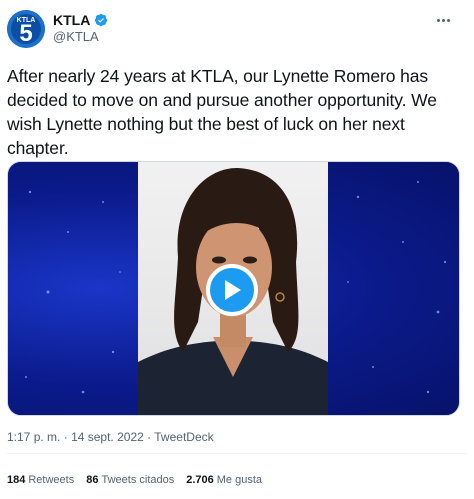  Describe the element at coordinates (51, 480) in the screenshot. I see `retweets-label: Retweets` at that location.